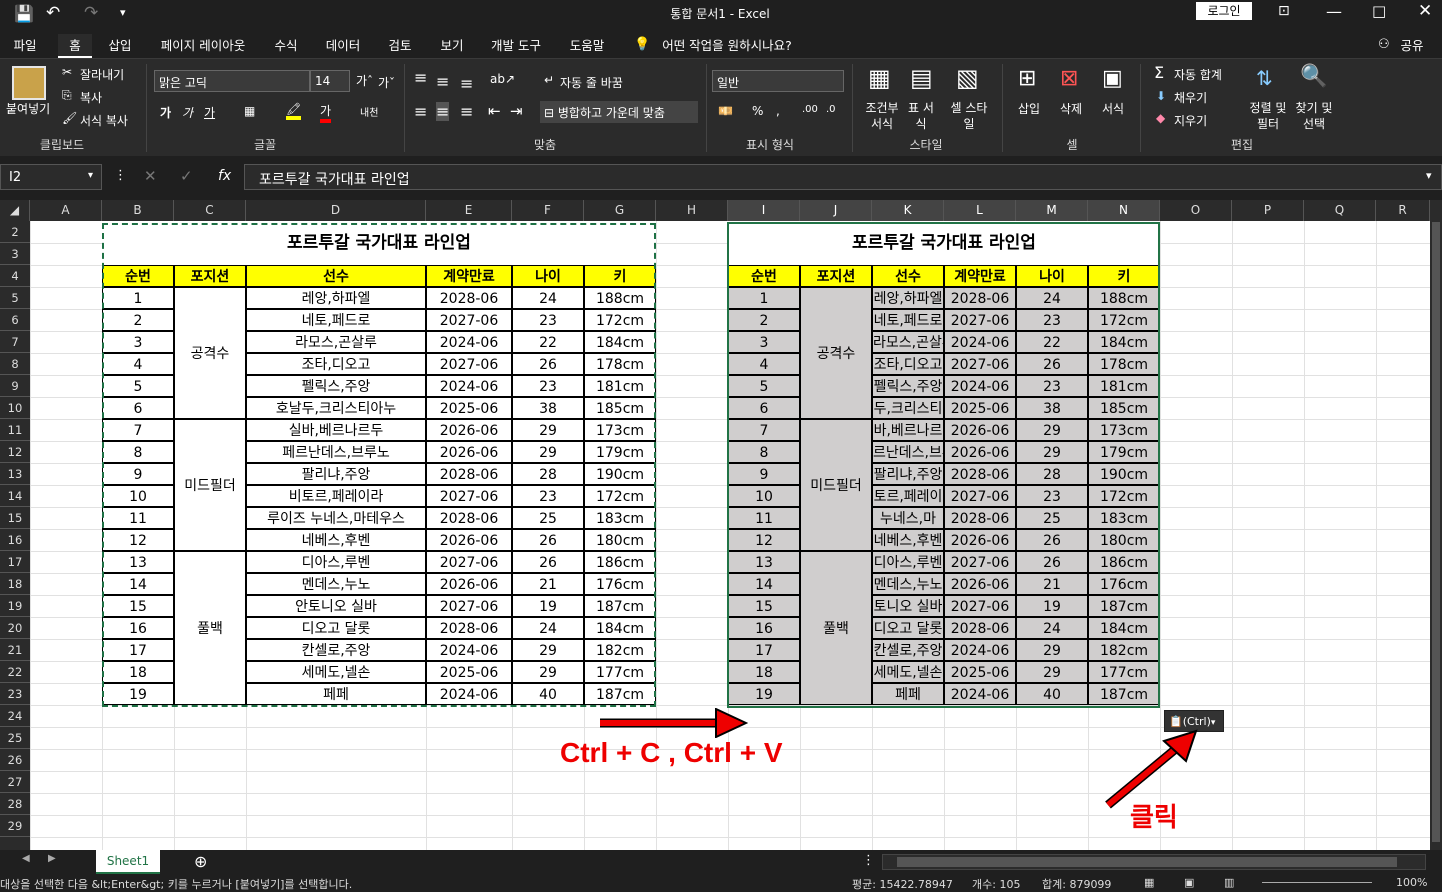 This screenshot has width=1442, height=892. Describe the element at coordinates (778, 111) in the screenshot. I see `comma-icon: ,` at that location.